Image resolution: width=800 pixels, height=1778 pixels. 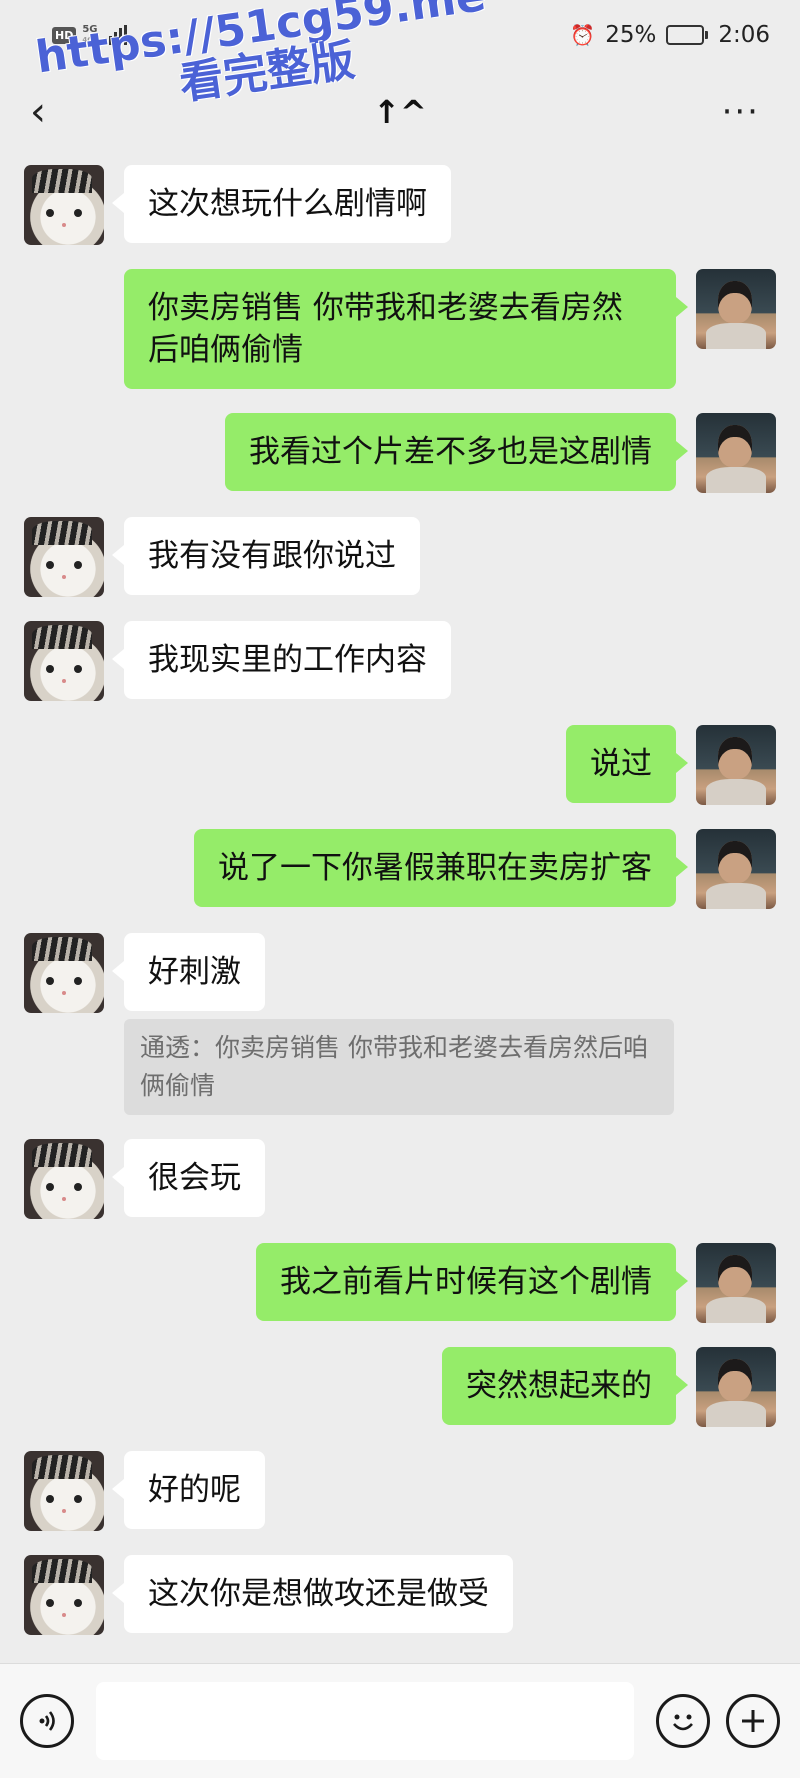 I want to click on sent-message-bubble: 你卖房销售 你带我和老婆去看房然后咱俩偷情, so click(x=406, y=329).